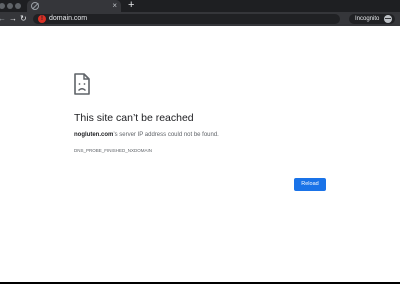 This screenshot has height=284, width=400. I want to click on page-title: This site can’t be reached, so click(134, 118).